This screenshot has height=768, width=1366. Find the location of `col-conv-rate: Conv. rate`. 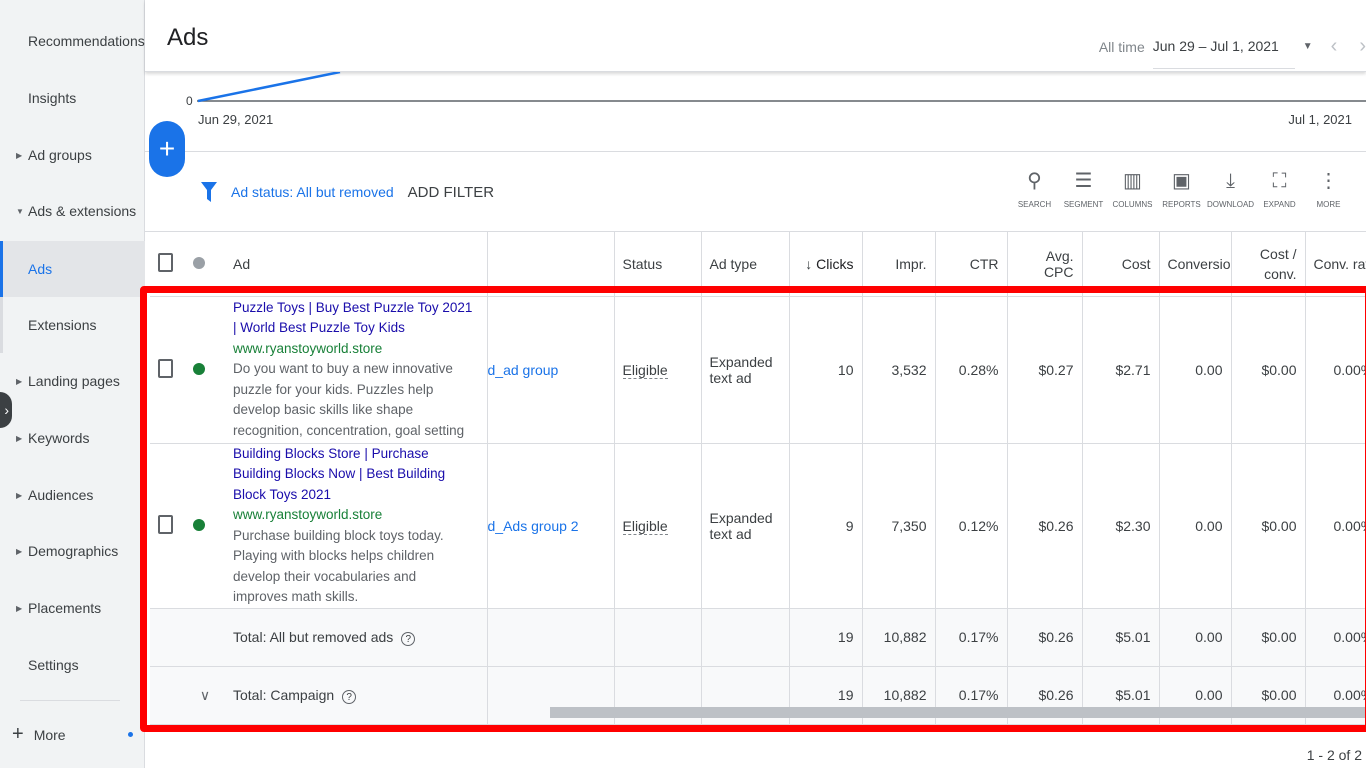

col-conv-rate: Conv. rate is located at coordinates (1335, 264).